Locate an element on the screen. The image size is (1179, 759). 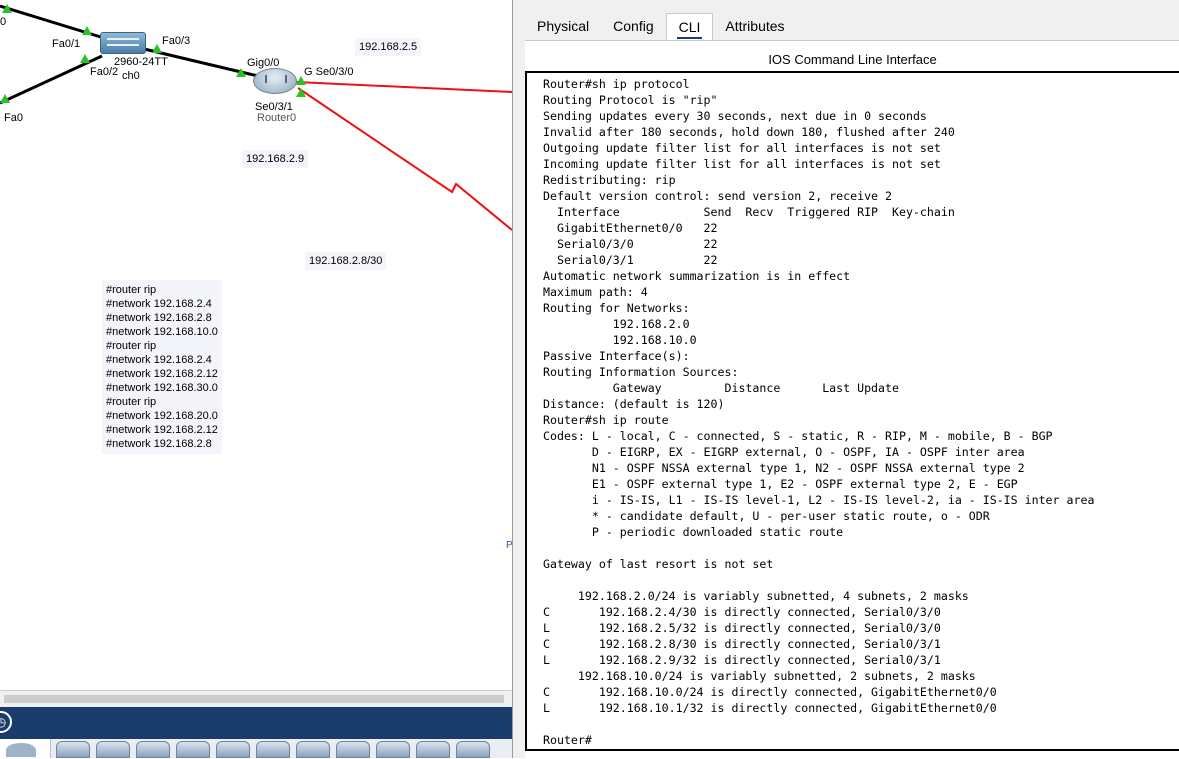
switch-name-label: ch0 is located at coordinates (131, 76).